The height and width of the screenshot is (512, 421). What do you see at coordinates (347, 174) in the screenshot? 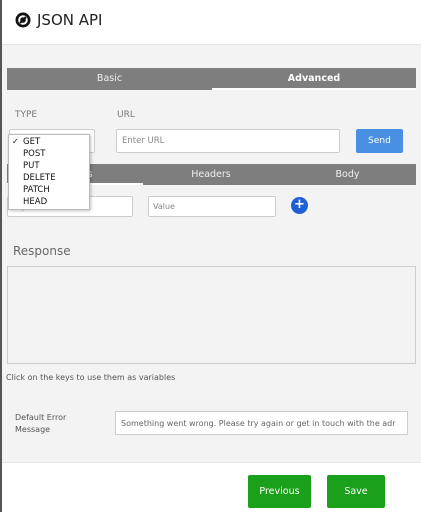
I see `tab-body: Body` at bounding box center [347, 174].